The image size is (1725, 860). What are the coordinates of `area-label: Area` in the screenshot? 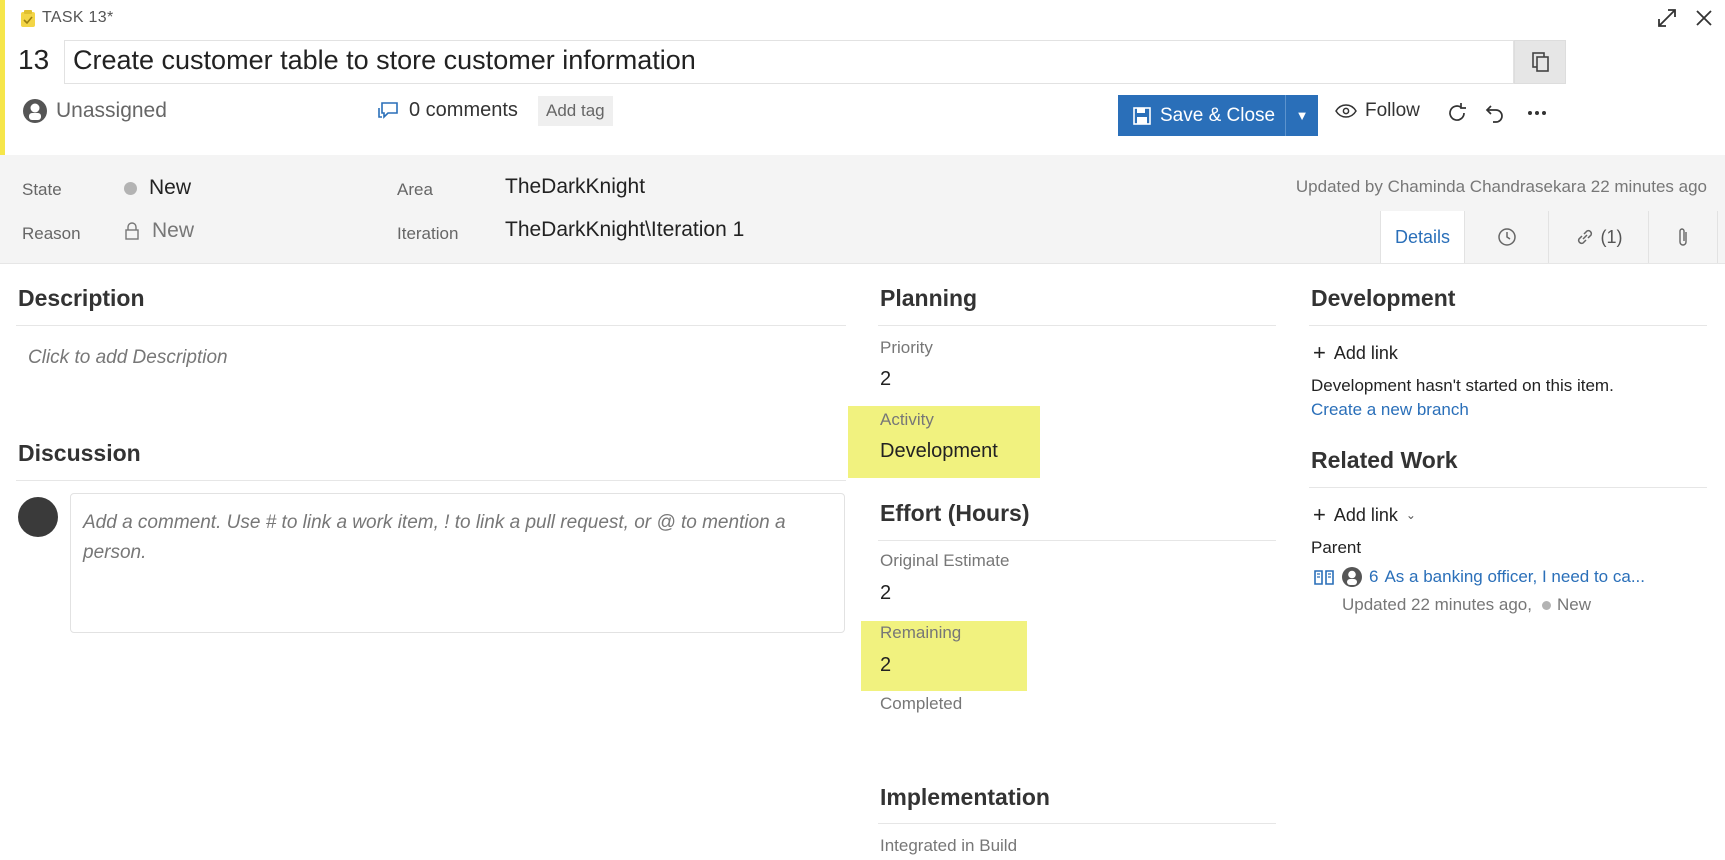 It's located at (415, 189).